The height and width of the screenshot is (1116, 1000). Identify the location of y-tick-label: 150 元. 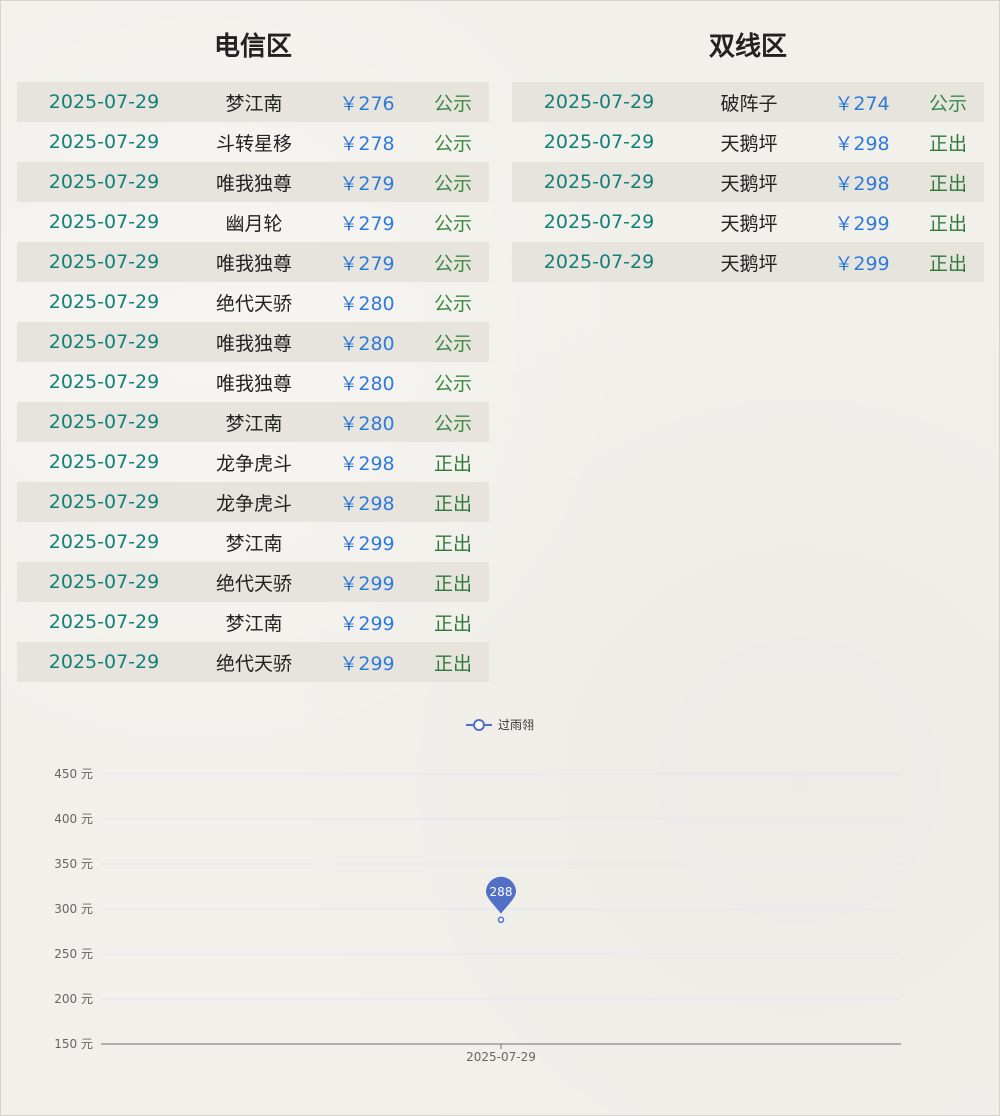
(73, 1044).